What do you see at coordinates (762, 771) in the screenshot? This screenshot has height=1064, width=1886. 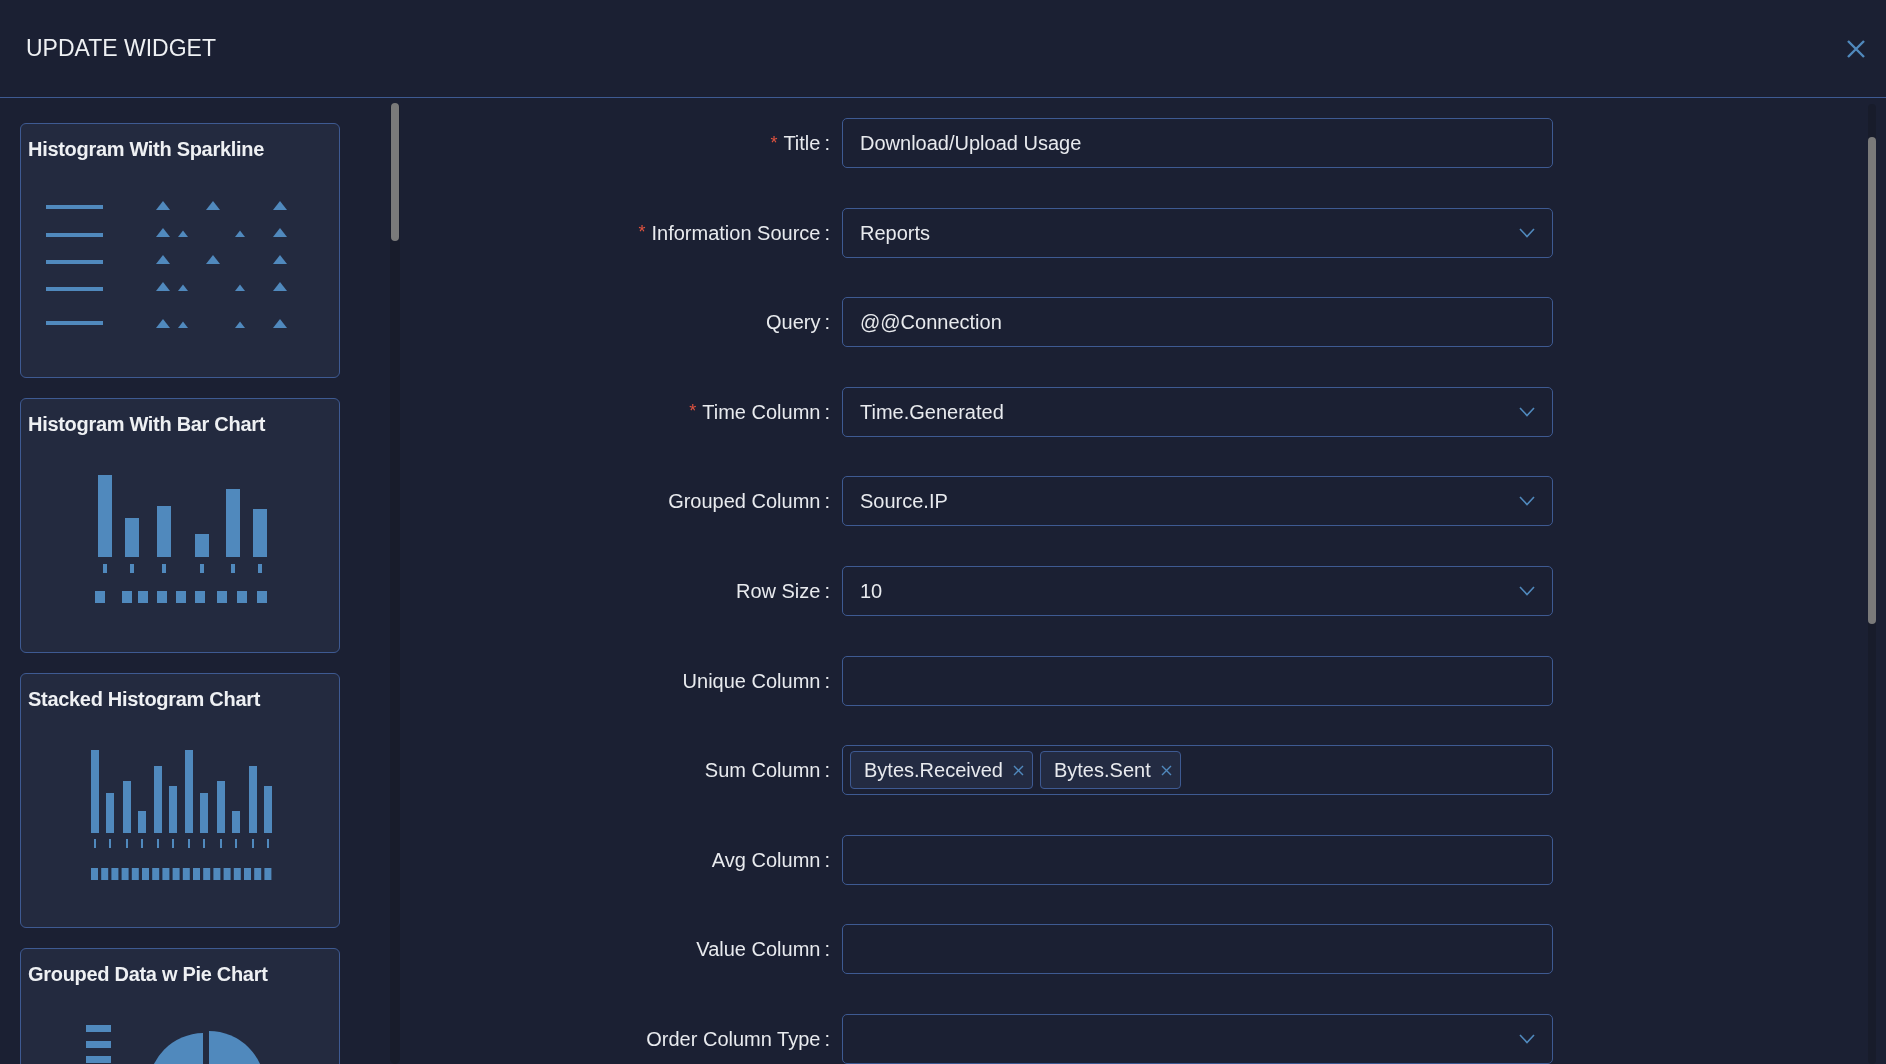 I see `field-label: Sum Column` at bounding box center [762, 771].